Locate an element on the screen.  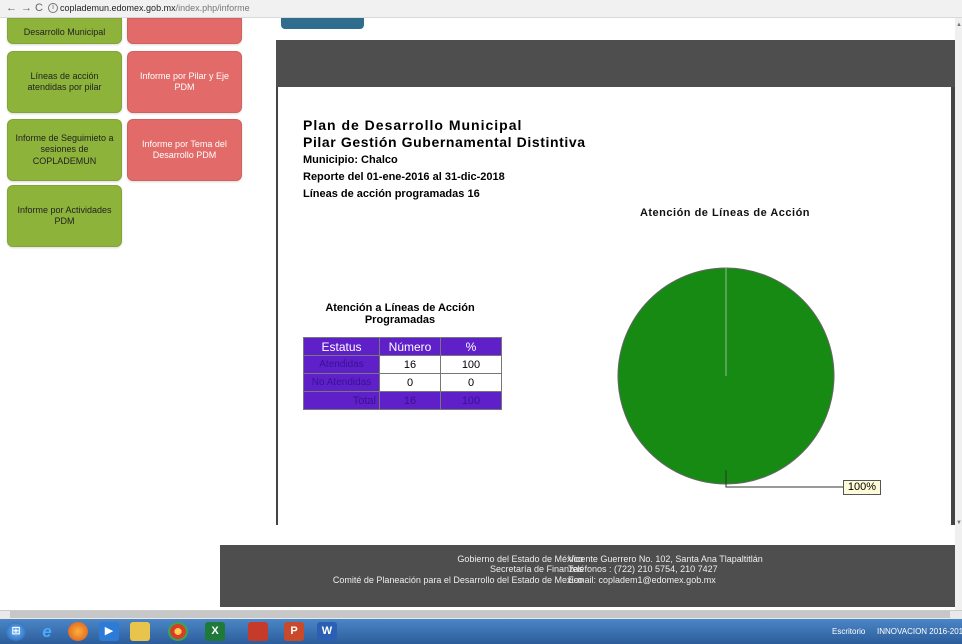
ie-icon: e is located at coordinates (47, 631).